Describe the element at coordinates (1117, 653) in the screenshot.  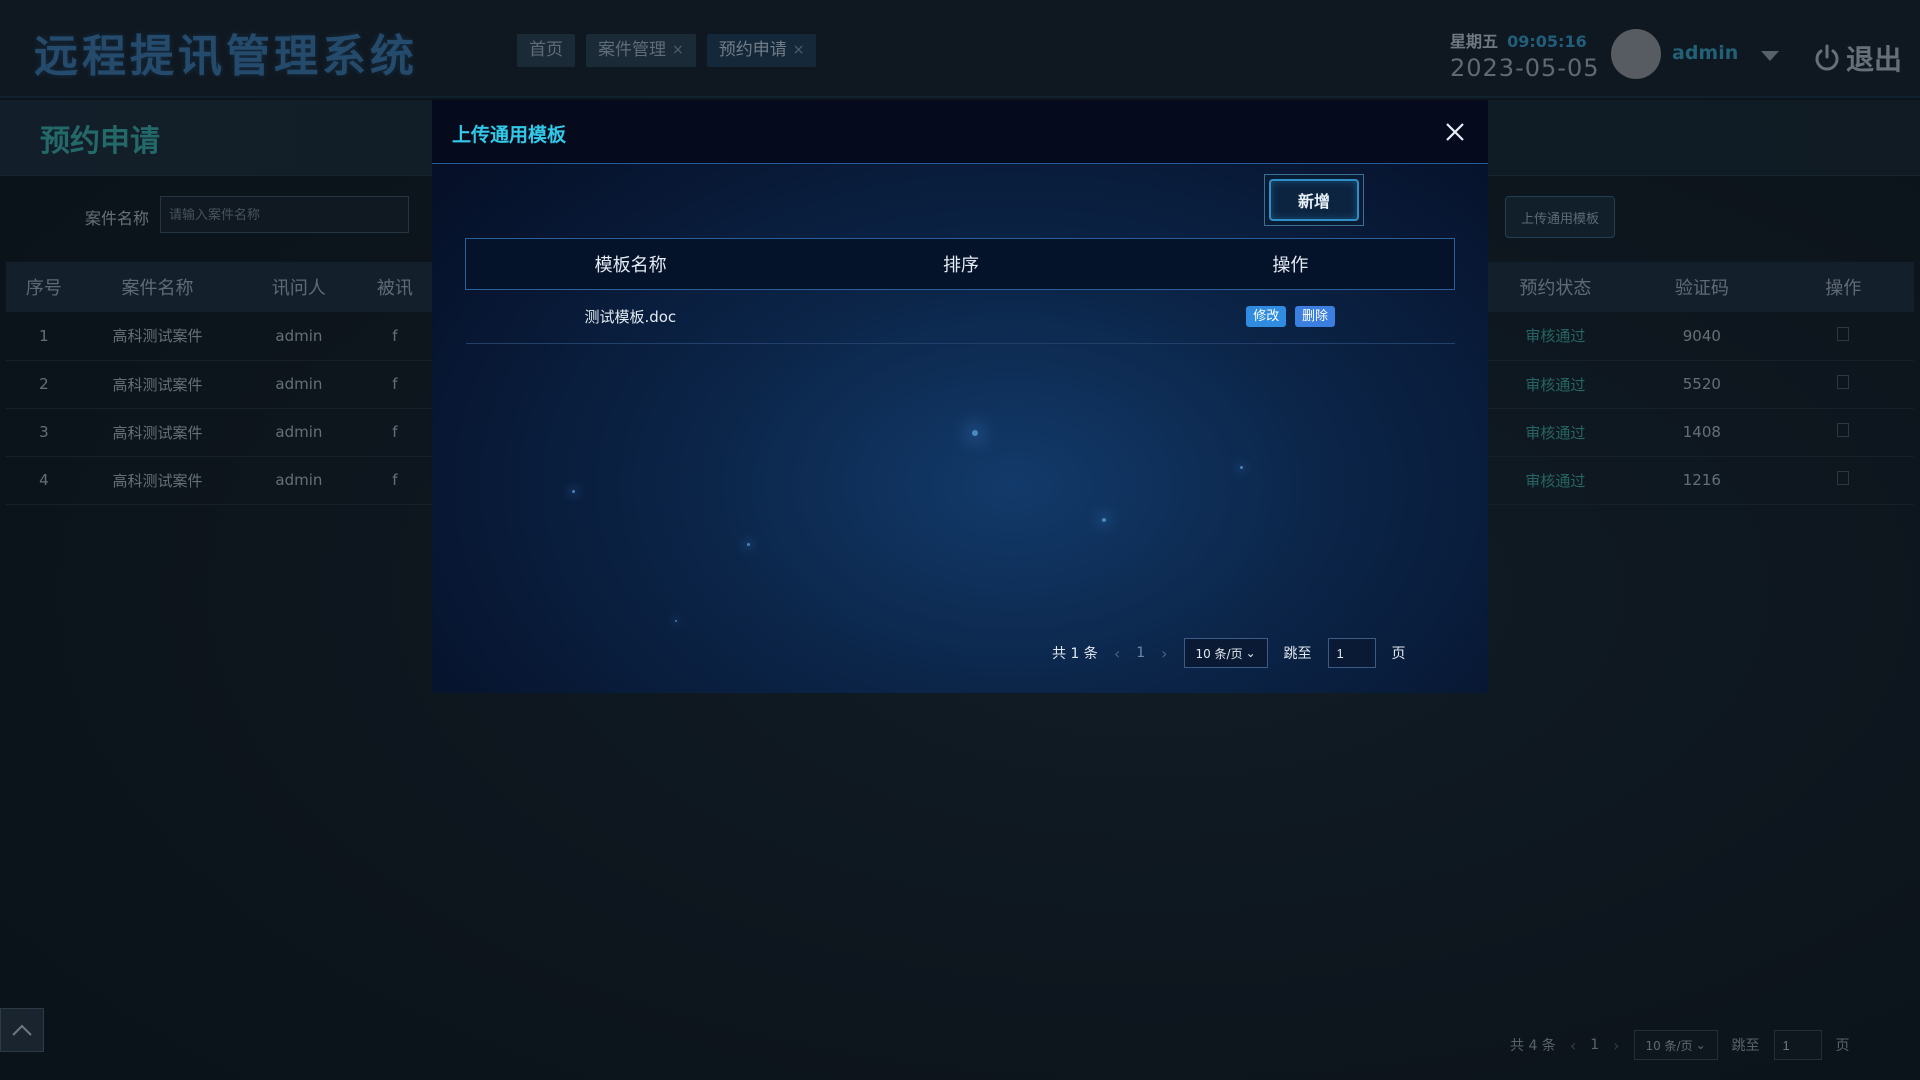
I see `chevron-left-icon: ‹` at that location.